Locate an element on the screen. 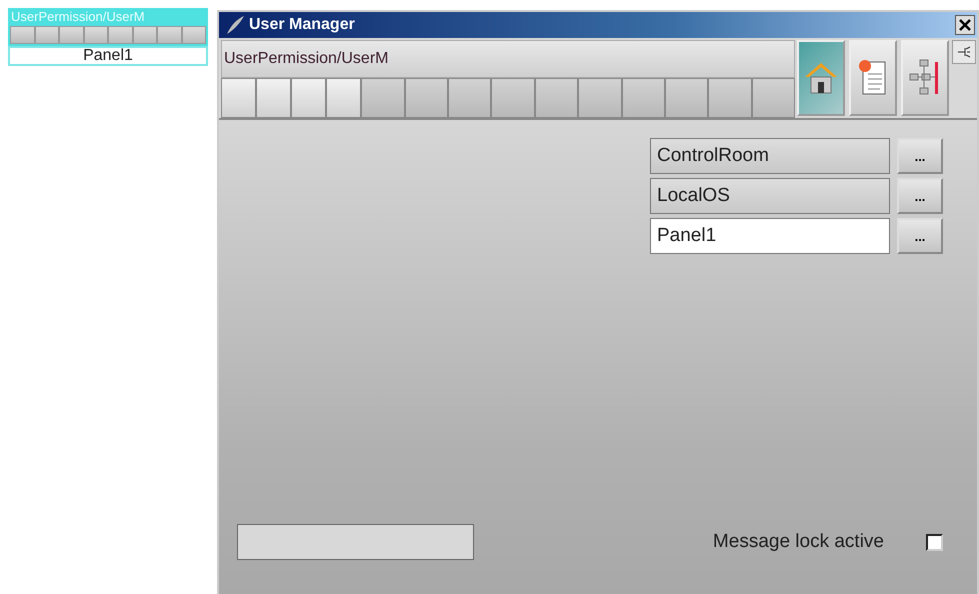  widget-title: UserPermission/UserM is located at coordinates (108, 17).